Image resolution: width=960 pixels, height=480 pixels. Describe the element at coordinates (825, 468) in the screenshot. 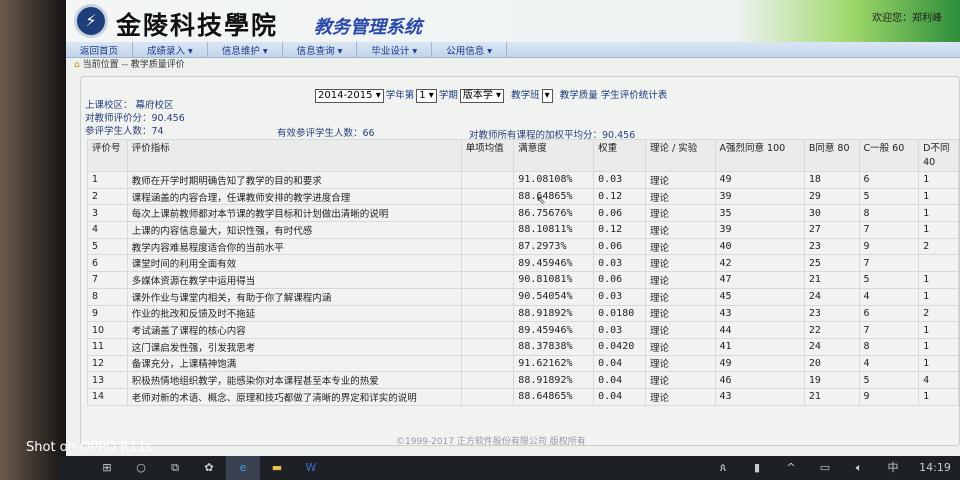

I see `network-icon: ▭` at that location.